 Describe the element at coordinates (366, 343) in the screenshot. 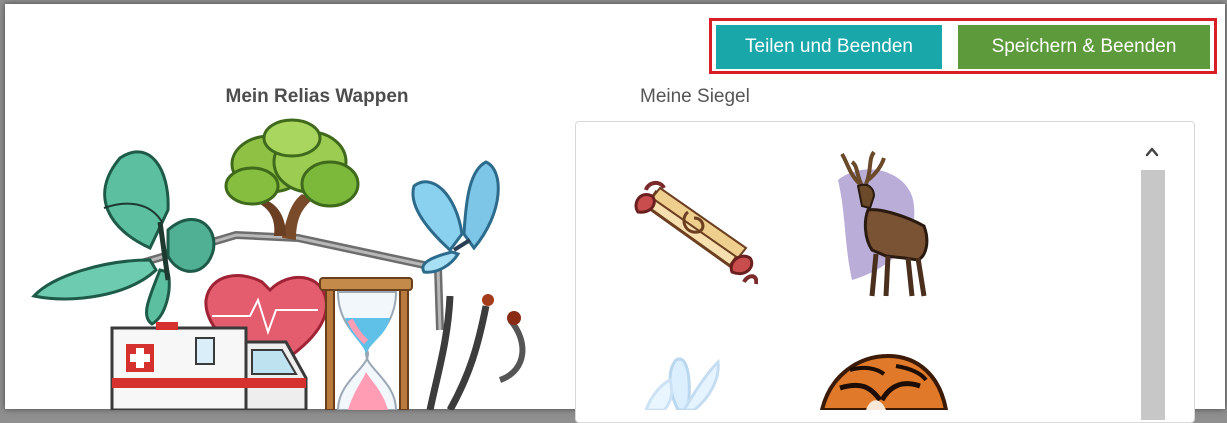

I see `hourglass-icon` at that location.